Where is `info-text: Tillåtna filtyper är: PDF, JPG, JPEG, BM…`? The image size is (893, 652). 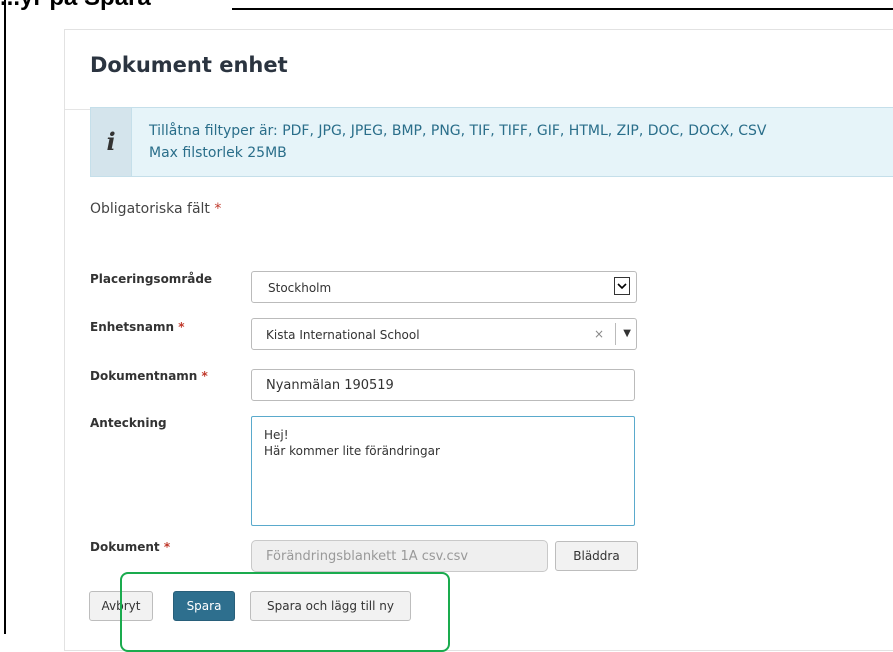 info-text: Tillåtna filtyper är: PDF, JPG, JPEG, BM… is located at coordinates (458, 142).